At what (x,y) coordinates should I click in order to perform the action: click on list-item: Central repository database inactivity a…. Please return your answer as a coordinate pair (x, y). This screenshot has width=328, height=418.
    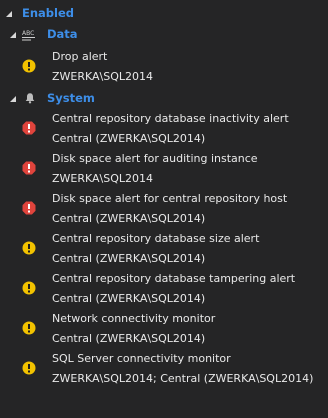
    Looking at the image, I should click on (164, 130).